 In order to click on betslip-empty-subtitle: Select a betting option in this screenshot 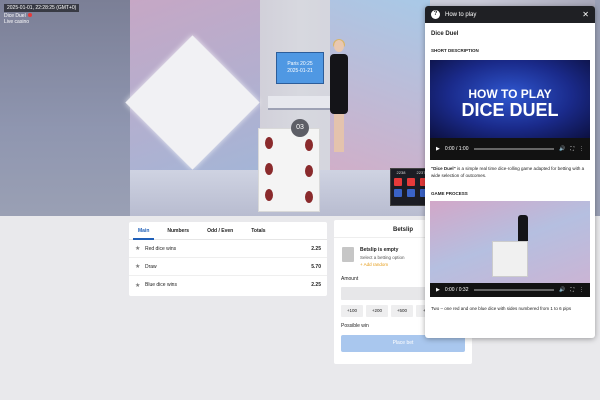, I will do `click(382, 257)`.